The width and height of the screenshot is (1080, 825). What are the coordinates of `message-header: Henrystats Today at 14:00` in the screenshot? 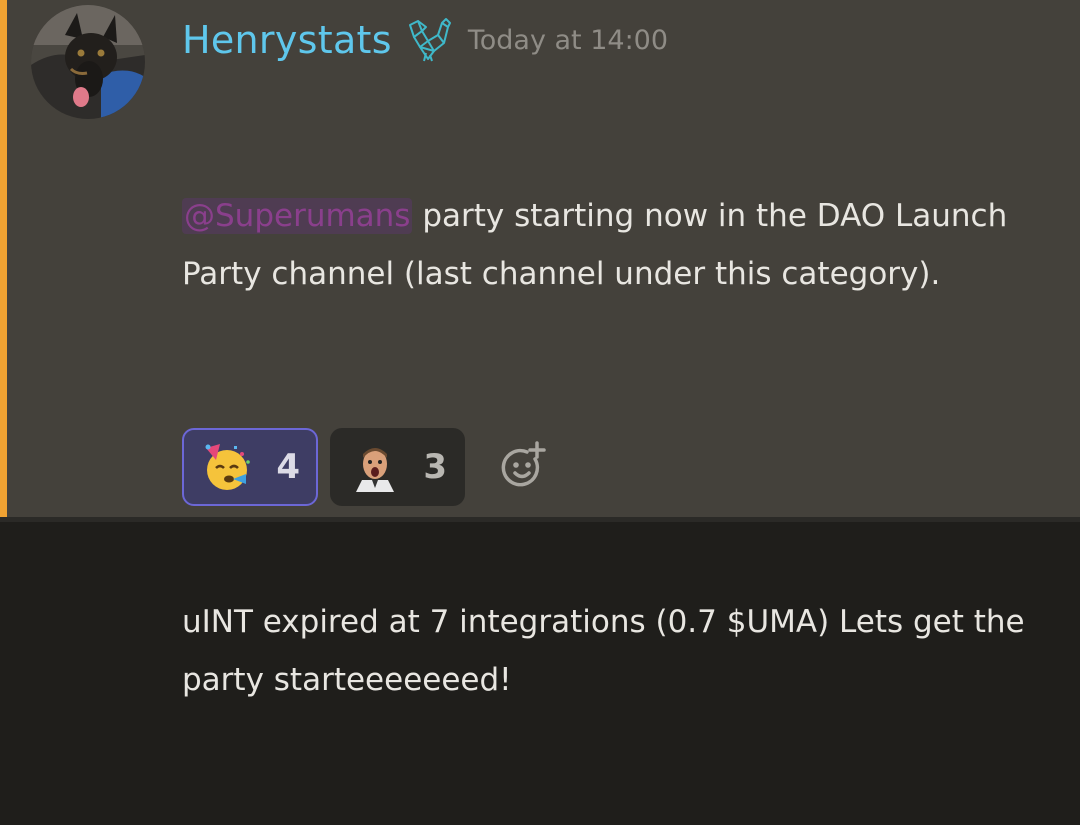 It's located at (425, 40).